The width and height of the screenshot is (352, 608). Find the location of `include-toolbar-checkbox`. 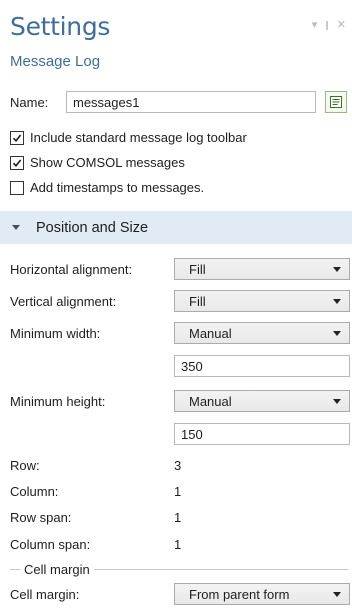

include-toolbar-checkbox is located at coordinates (17, 137).